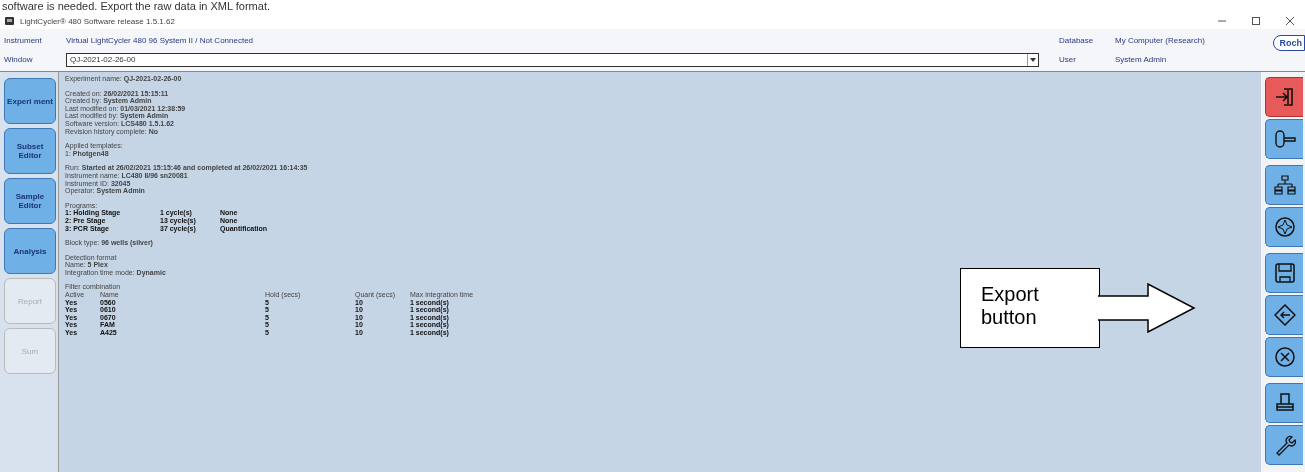 Image resolution: width=1305 pixels, height=472 pixels. I want to click on cancel-button, so click(1284, 357).